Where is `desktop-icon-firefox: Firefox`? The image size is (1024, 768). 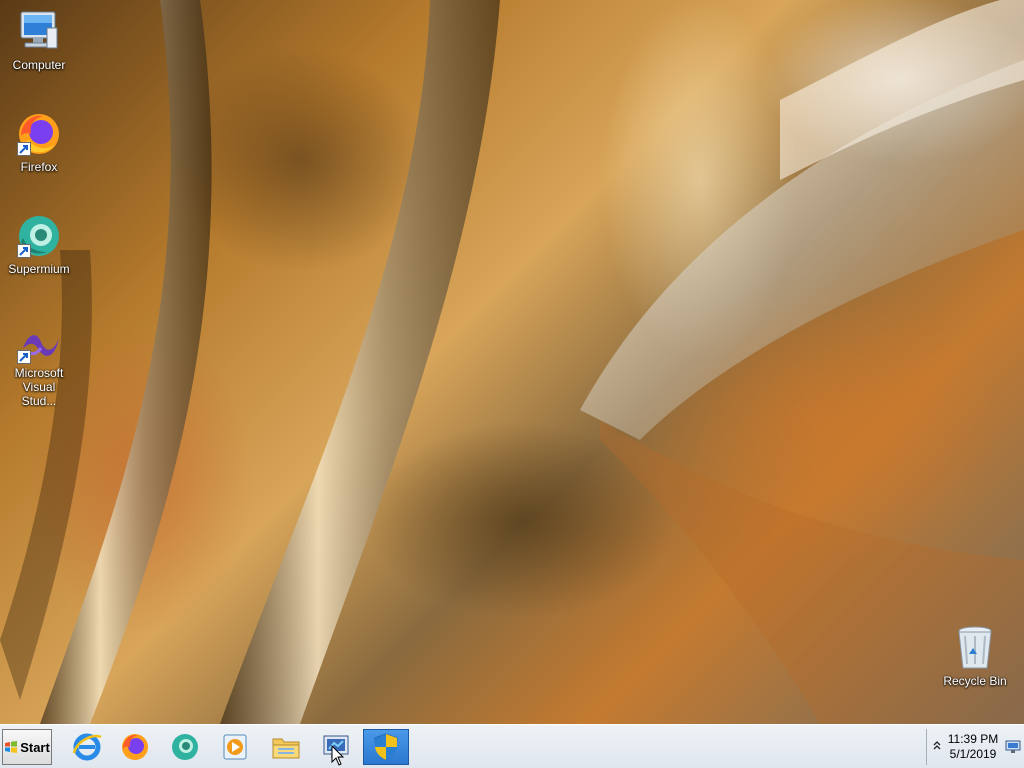
desktop-icon-firefox: Firefox is located at coordinates (39, 142).